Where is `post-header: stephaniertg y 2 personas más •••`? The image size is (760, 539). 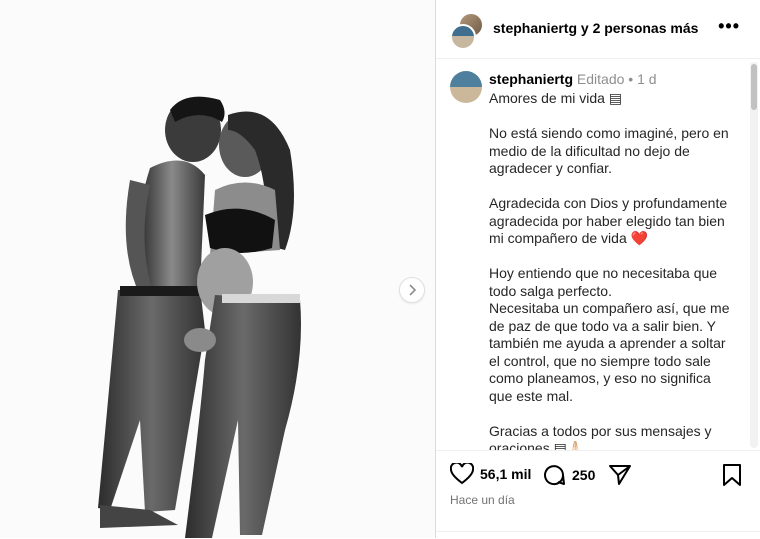 post-header: stephaniertg y 2 personas más ••• is located at coordinates (598, 29).